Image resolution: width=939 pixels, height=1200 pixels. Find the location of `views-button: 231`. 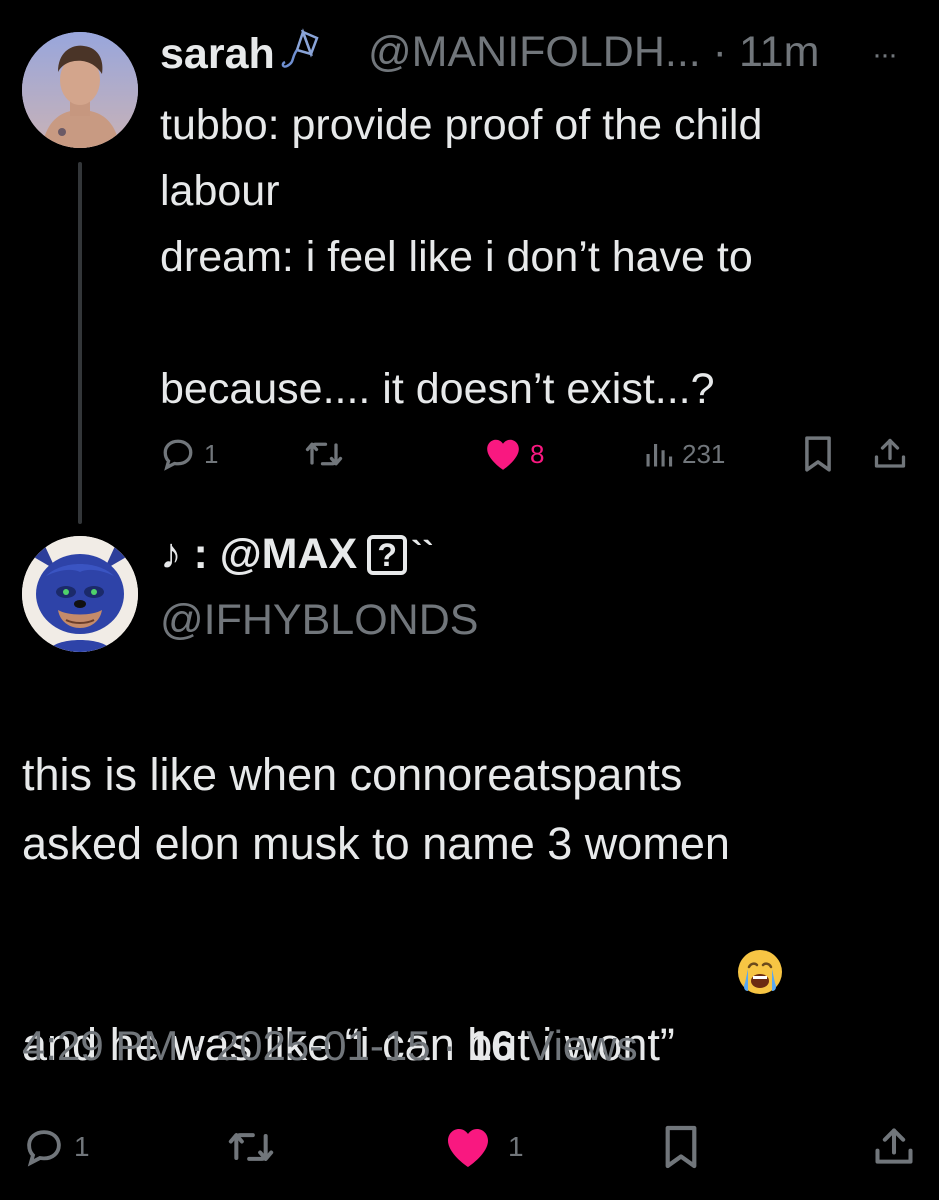

views-button: 231 is located at coordinates (684, 454).